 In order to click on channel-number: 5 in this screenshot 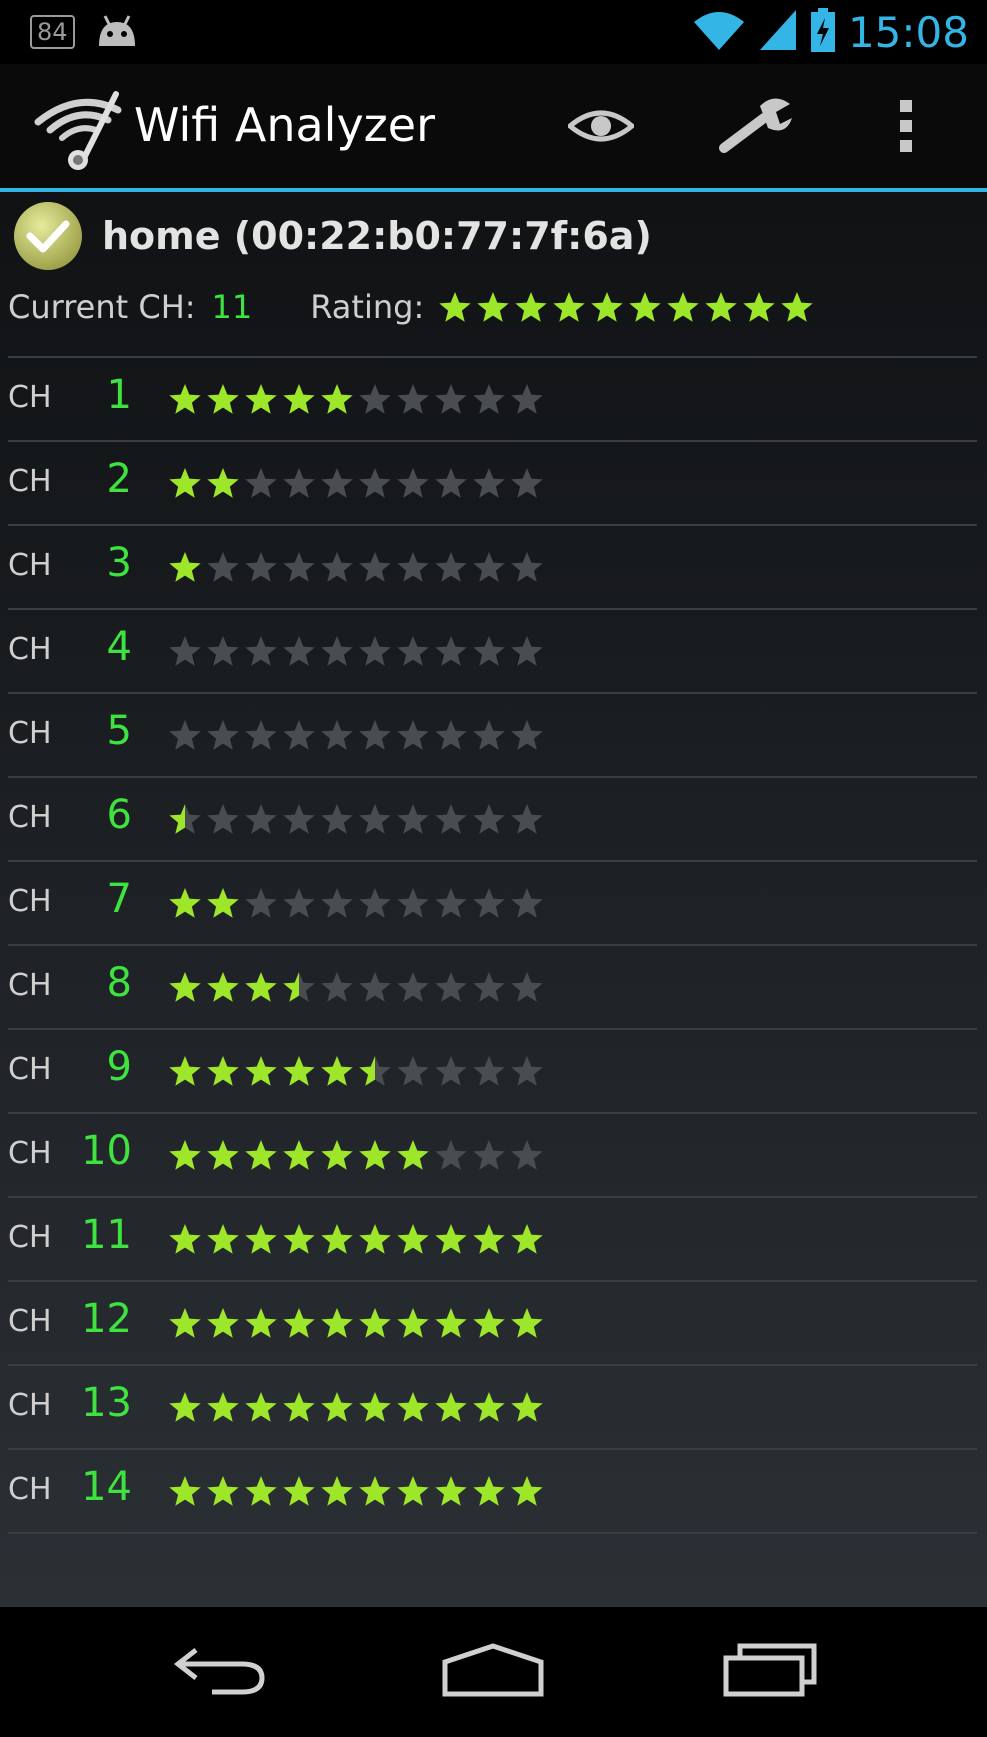, I will do `click(119, 731)`.